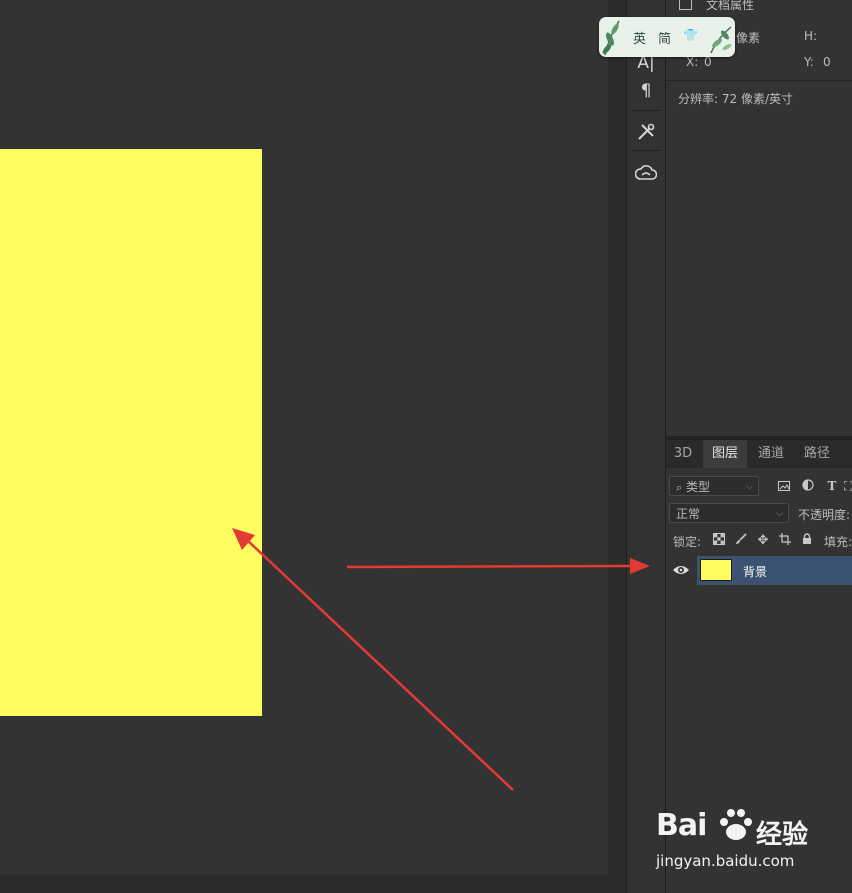 The width and height of the screenshot is (852, 893). What do you see at coordinates (741, 541) in the screenshot?
I see `lock-pixels-icon` at bounding box center [741, 541].